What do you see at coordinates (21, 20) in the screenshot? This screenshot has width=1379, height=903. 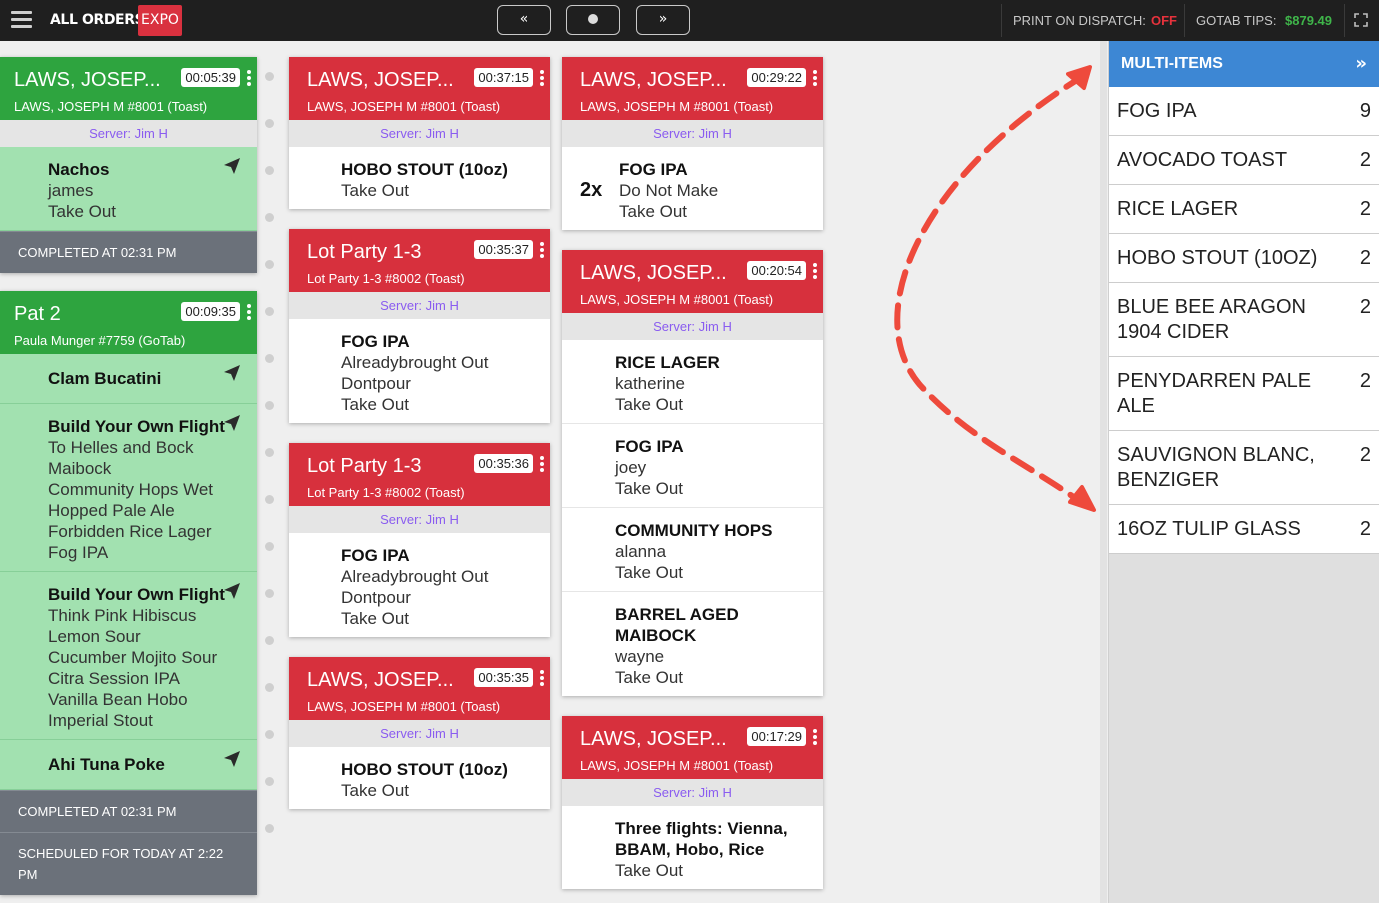 I see `menu-icon` at bounding box center [21, 20].